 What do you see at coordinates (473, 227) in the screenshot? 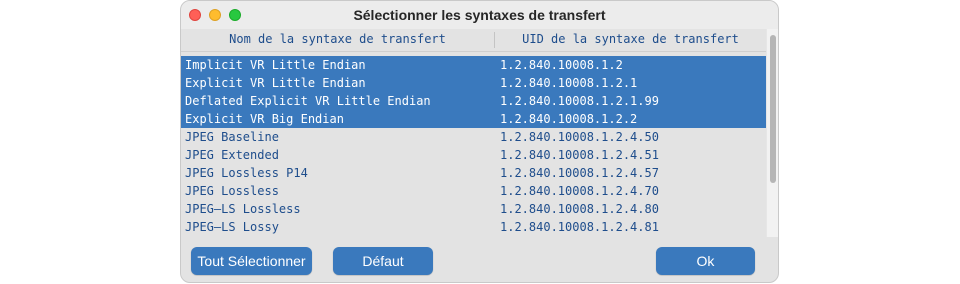
I see `table-row: JPEG–LS Lossy 1.2.840.10008.1.2.4.81` at bounding box center [473, 227].